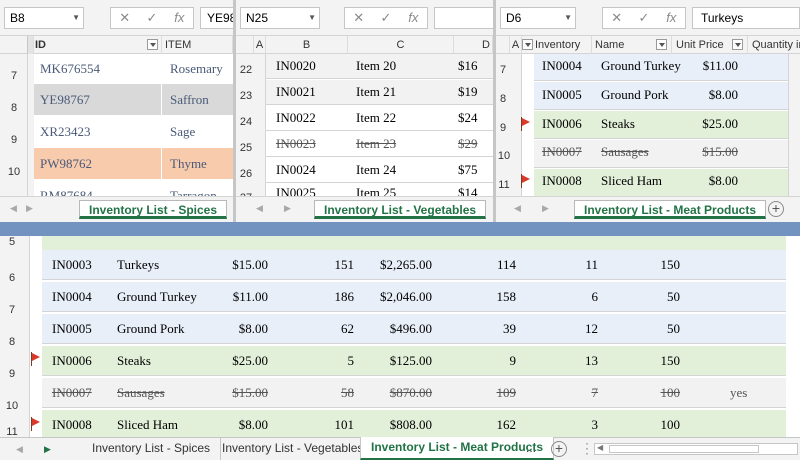 The width and height of the screenshot is (800, 460). Describe the element at coordinates (134, 361) in the screenshot. I see `cell-name: Steaks` at that location.